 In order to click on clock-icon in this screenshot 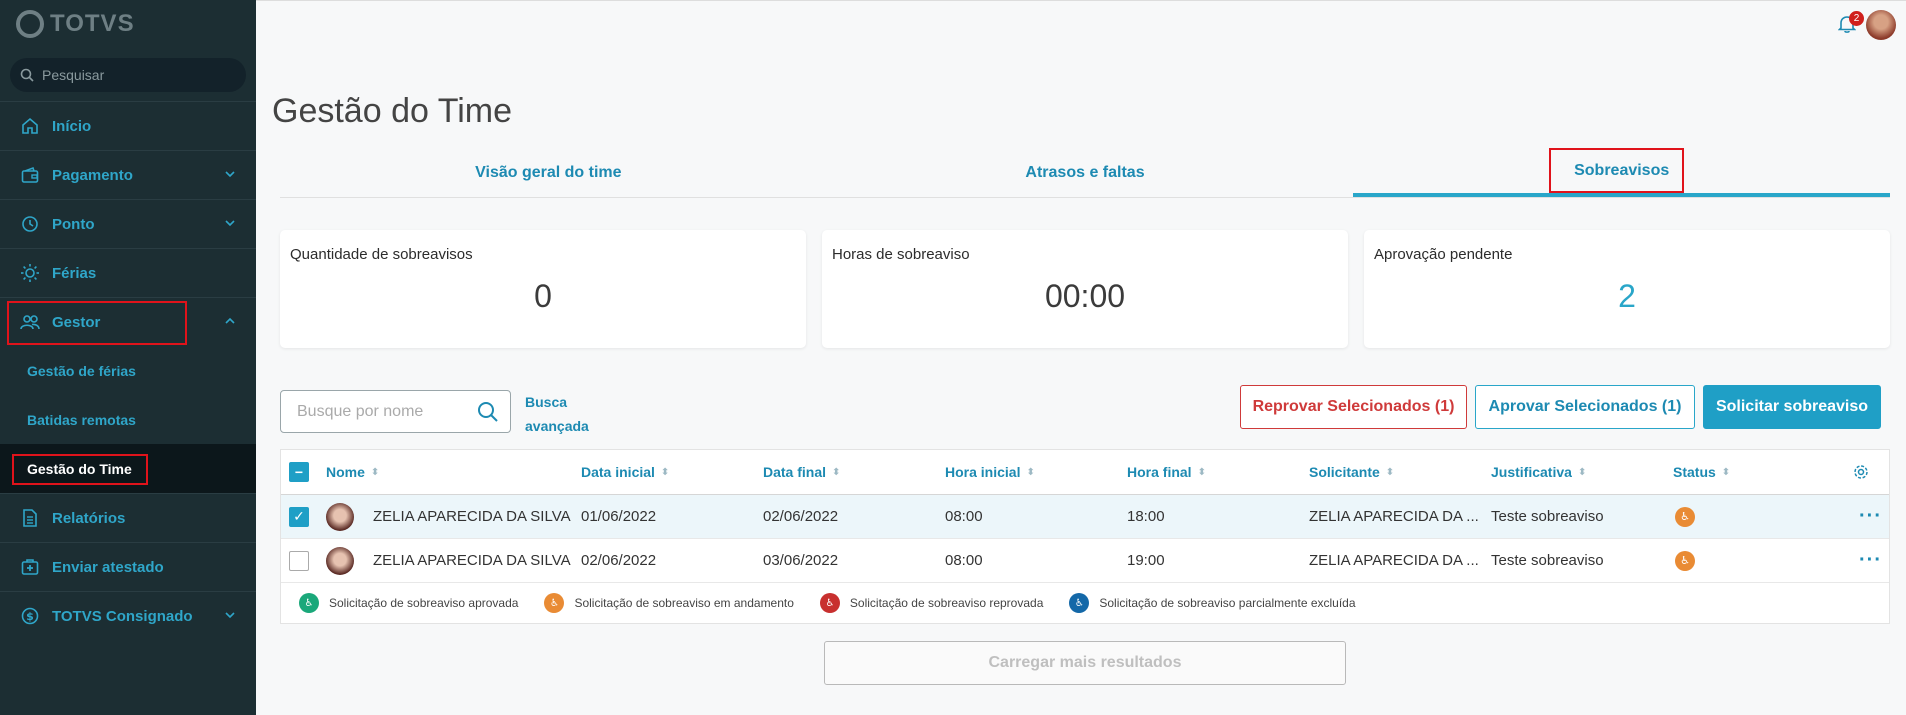, I will do `click(30, 224)`.